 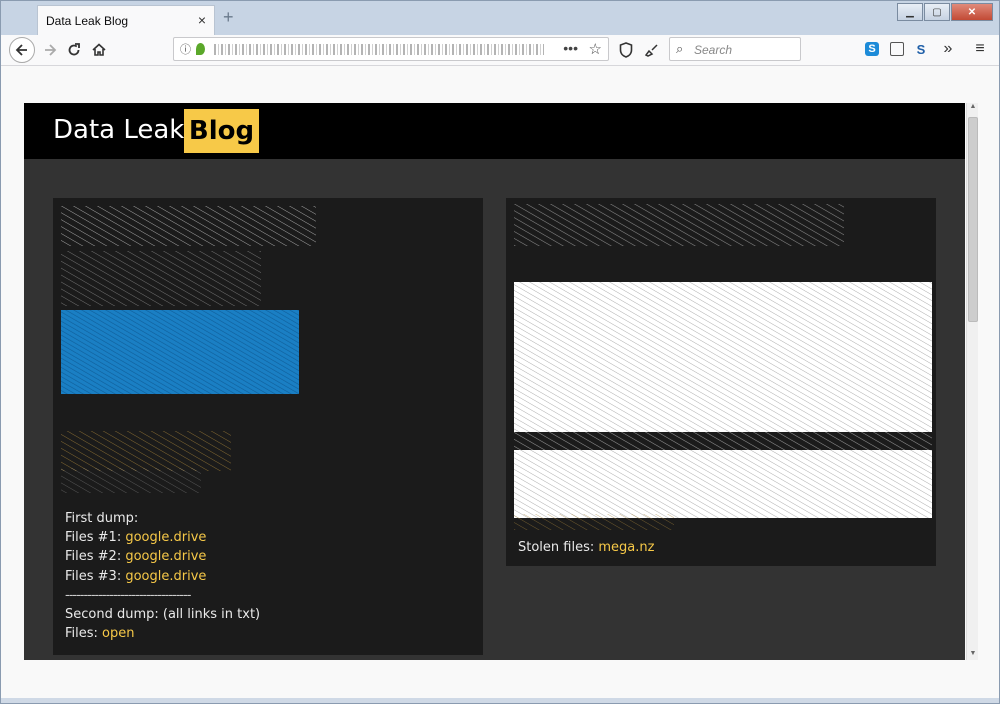 What do you see at coordinates (221, 131) in the screenshot?
I see `site-logo-badge: Blog` at bounding box center [221, 131].